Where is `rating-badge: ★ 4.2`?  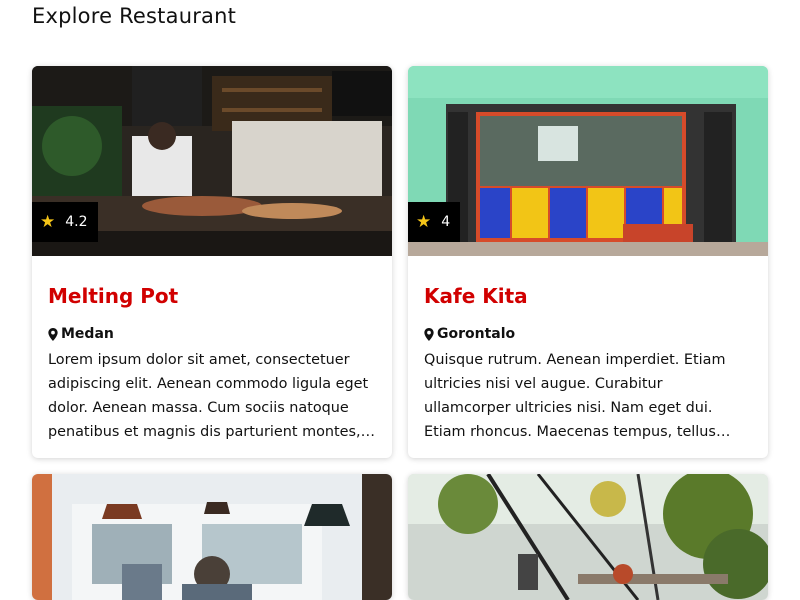 rating-badge: ★ 4.2 is located at coordinates (65, 222).